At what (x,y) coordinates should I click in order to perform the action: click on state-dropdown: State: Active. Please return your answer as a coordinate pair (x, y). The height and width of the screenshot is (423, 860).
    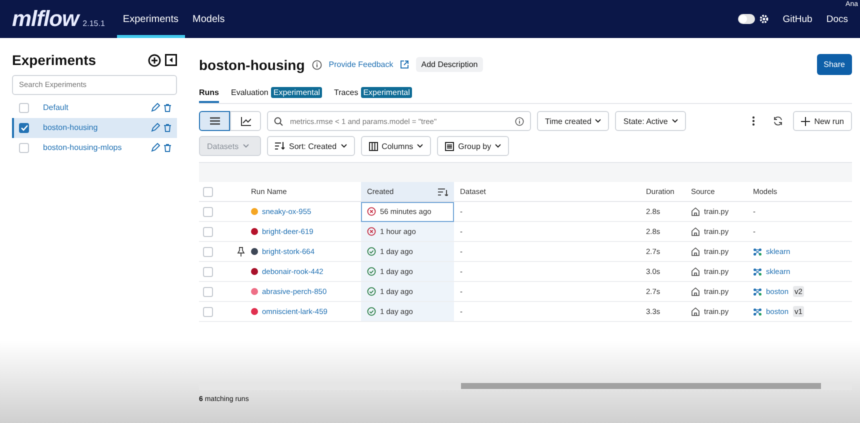
    Looking at the image, I should click on (650, 121).